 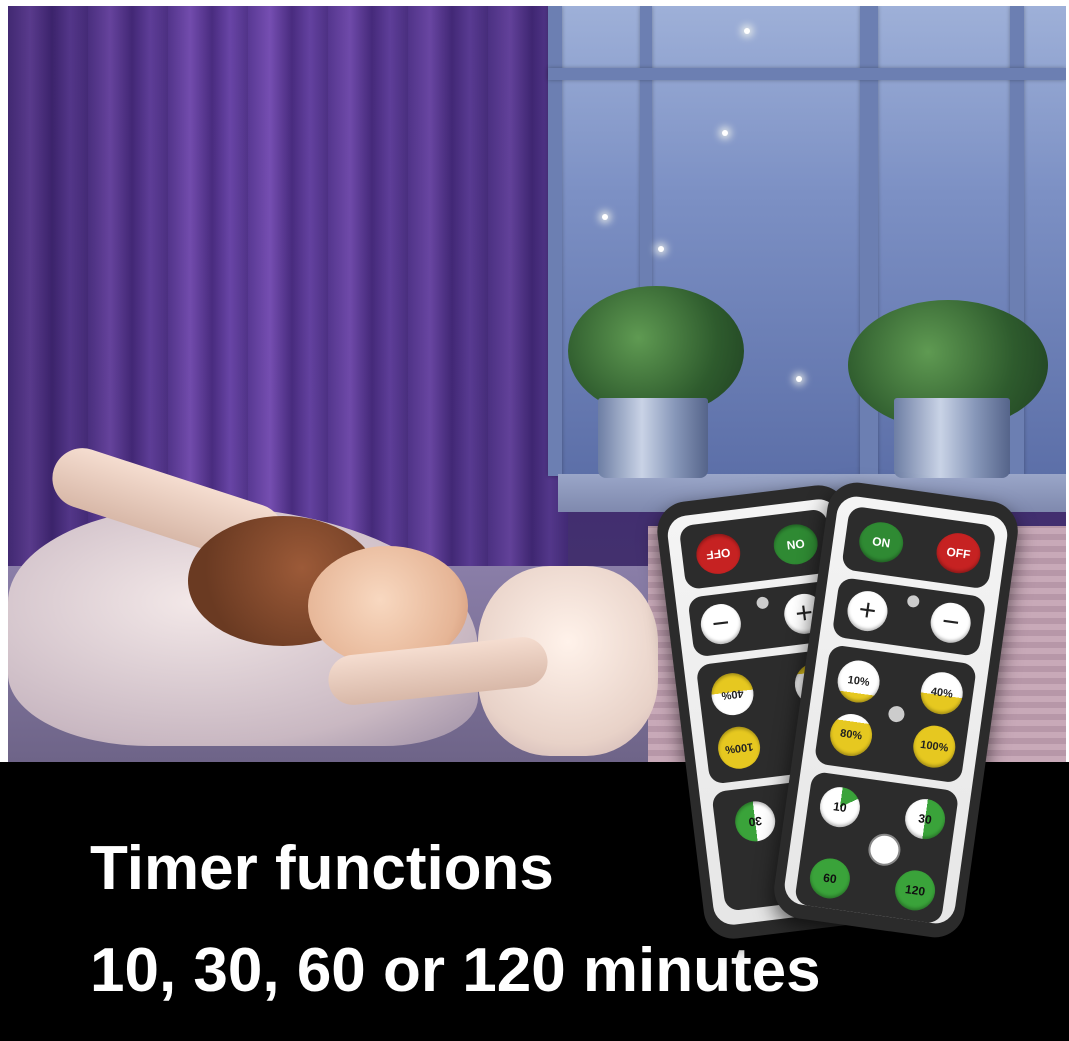 What do you see at coordinates (867, 611) in the screenshot?
I see `plus-button: +` at bounding box center [867, 611].